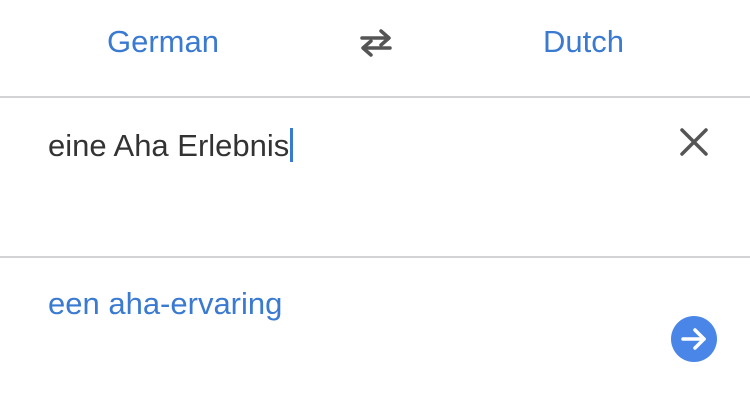 The height and width of the screenshot is (404, 750). I want to click on swap-arrows-icon, so click(376, 43).